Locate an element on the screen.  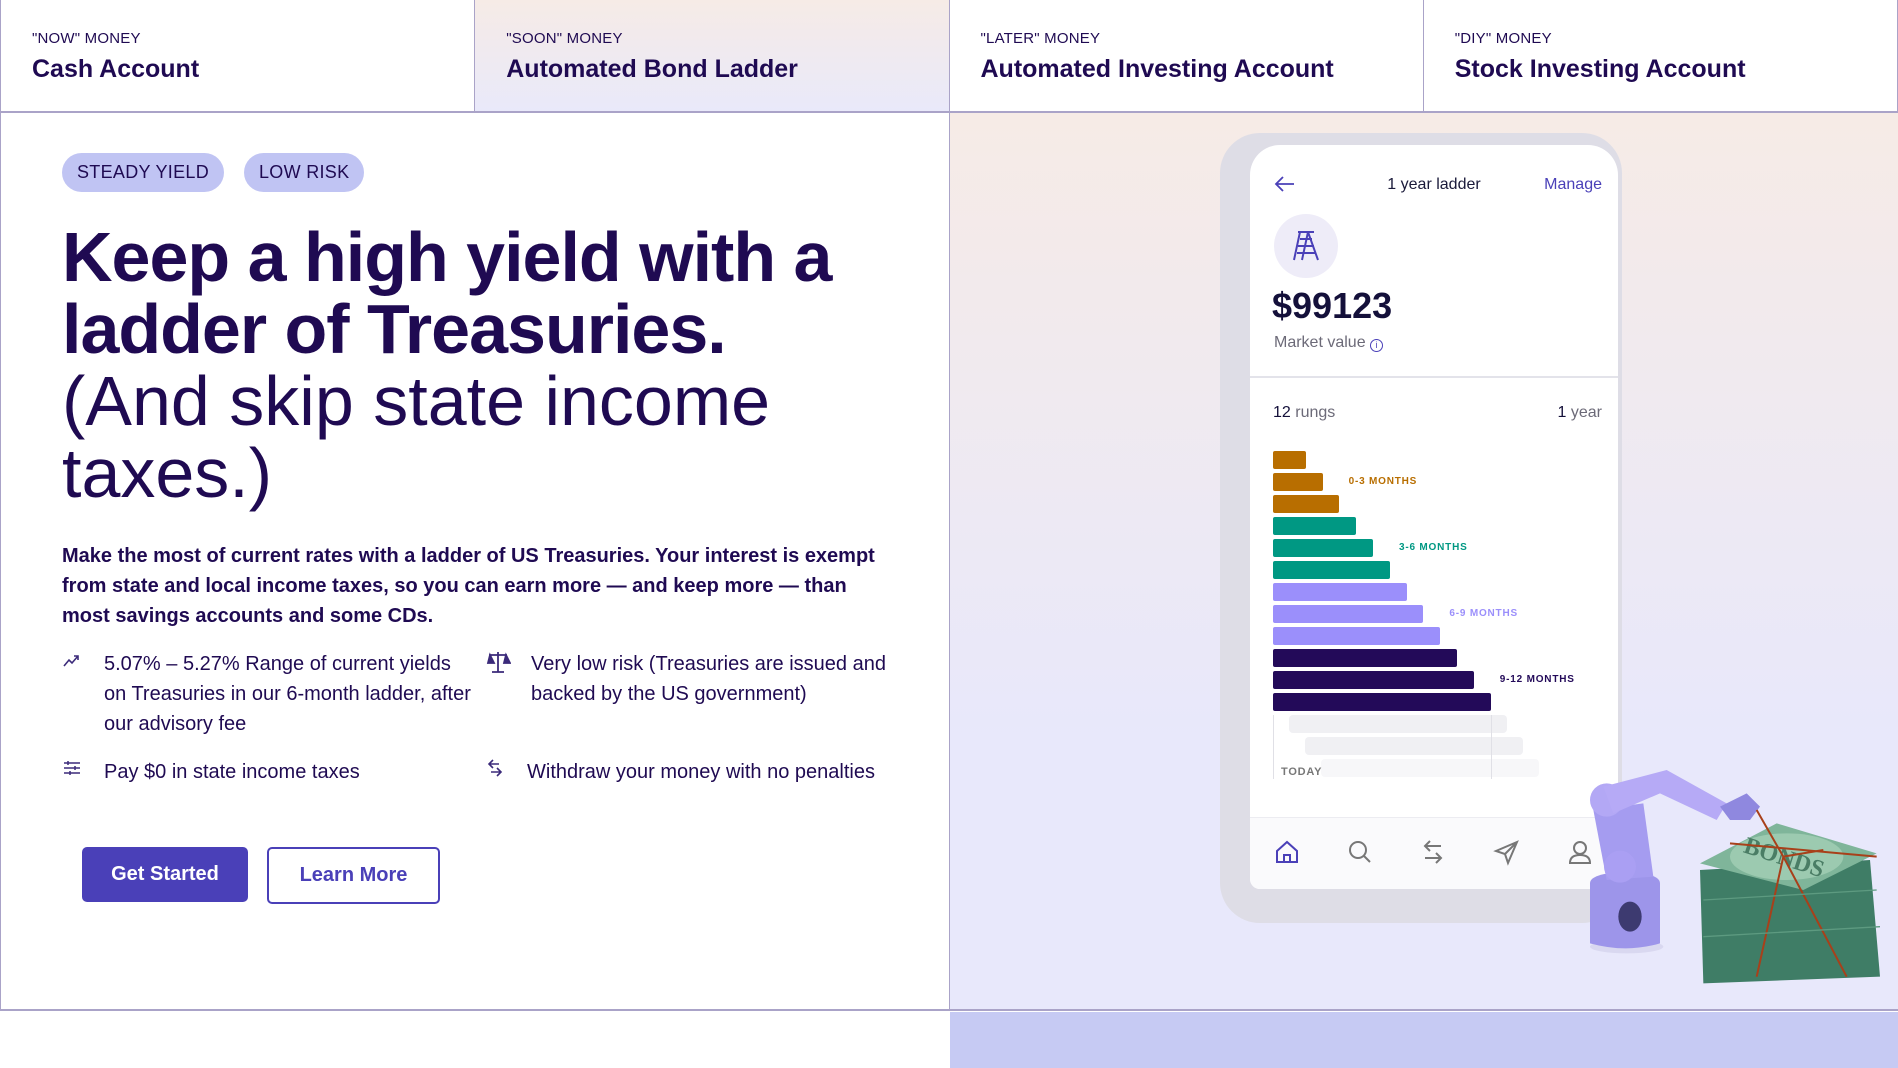
tab-cash-account: "NOW" MONEY Cash Account is located at coordinates (238, 55).